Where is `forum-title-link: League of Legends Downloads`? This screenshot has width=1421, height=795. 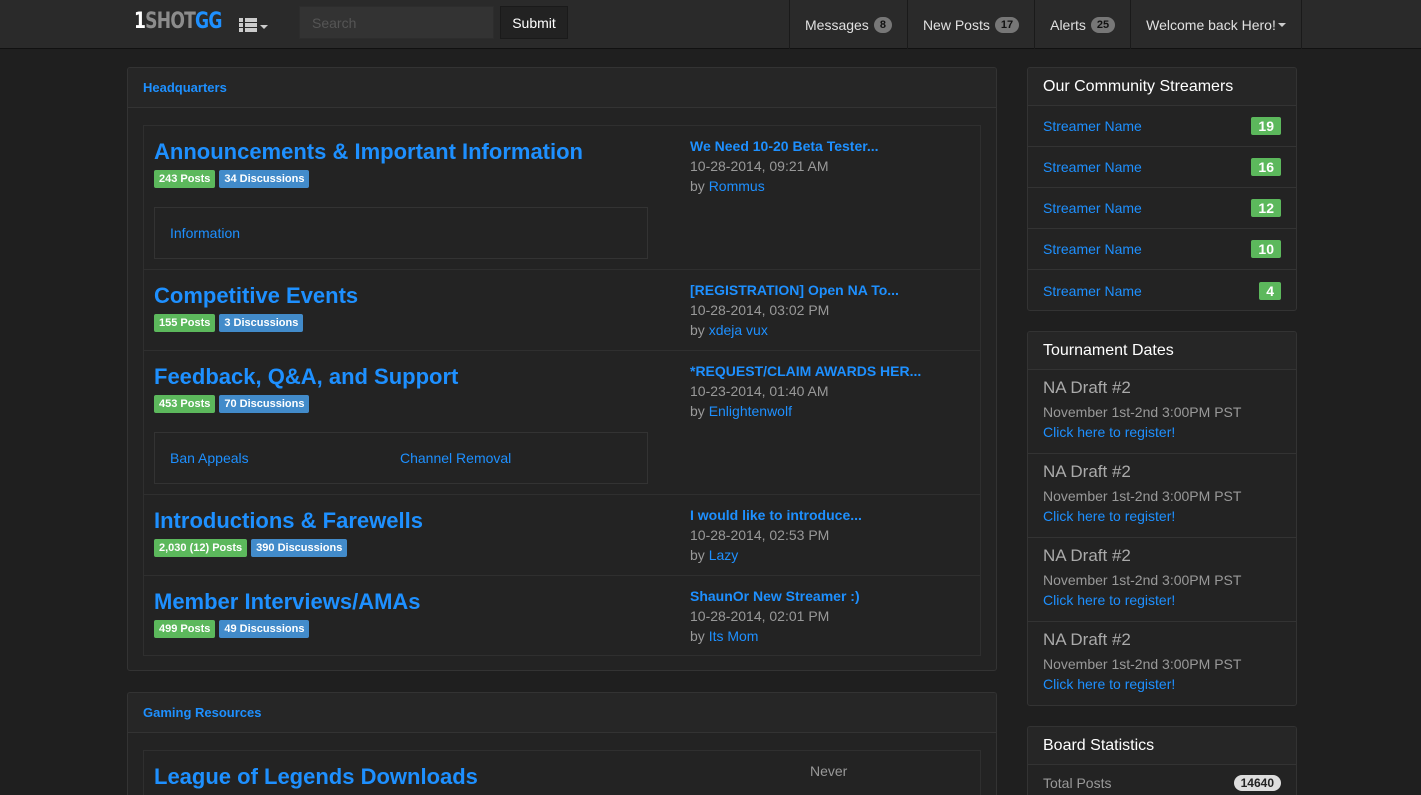 forum-title-link: League of Legends Downloads is located at coordinates (316, 777).